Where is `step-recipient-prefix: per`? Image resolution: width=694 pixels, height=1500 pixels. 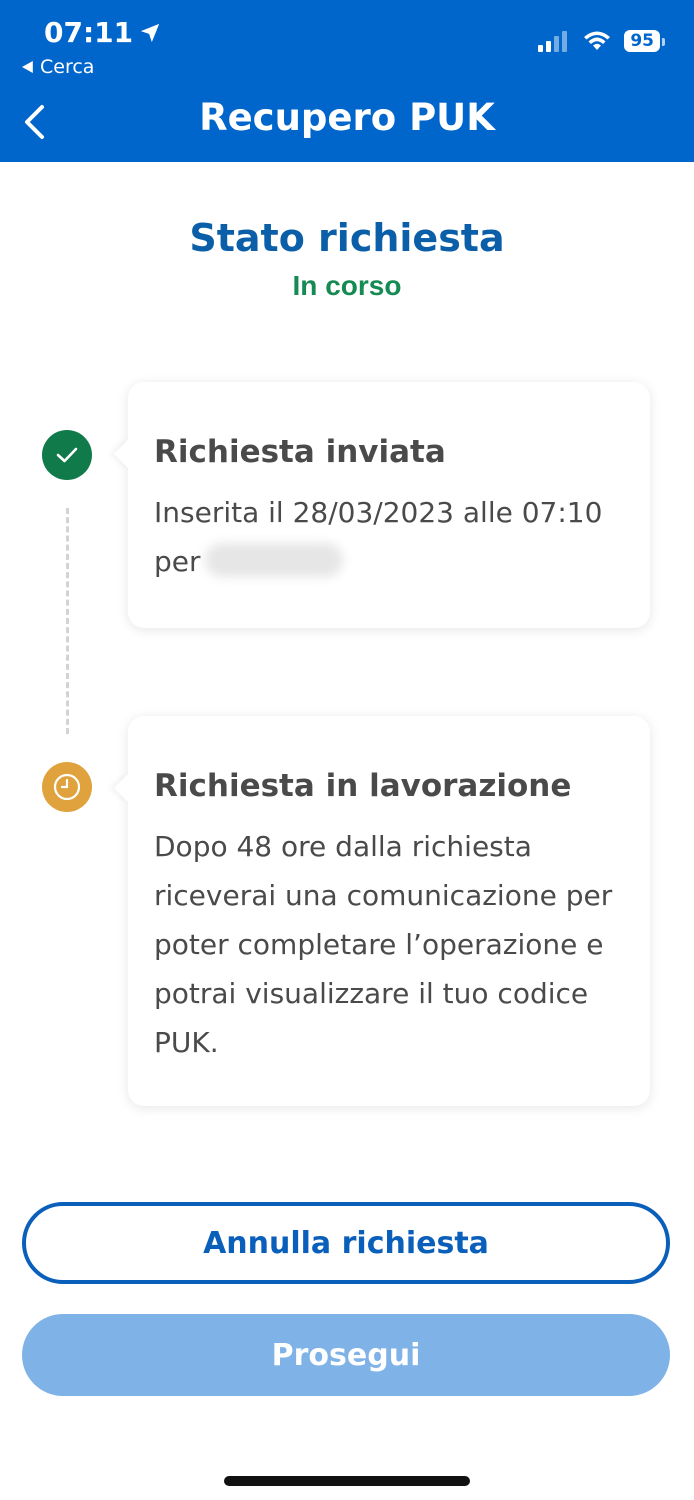
step-recipient-prefix: per is located at coordinates (177, 561).